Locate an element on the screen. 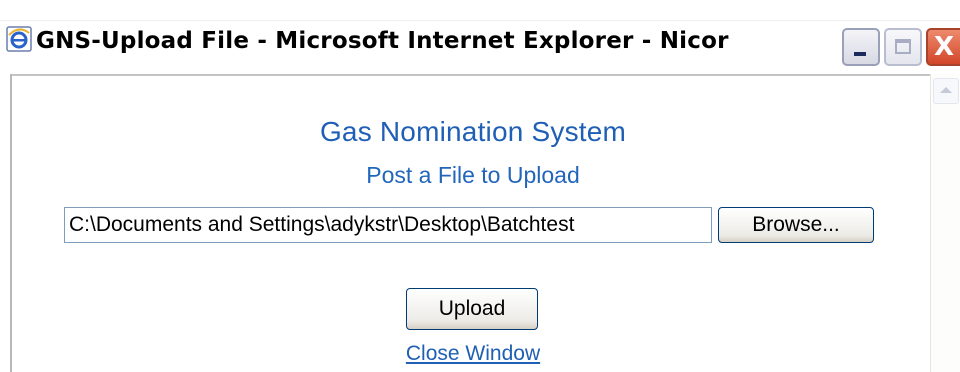 This screenshot has width=960, height=372. chevron-up-icon is located at coordinates (946, 90).